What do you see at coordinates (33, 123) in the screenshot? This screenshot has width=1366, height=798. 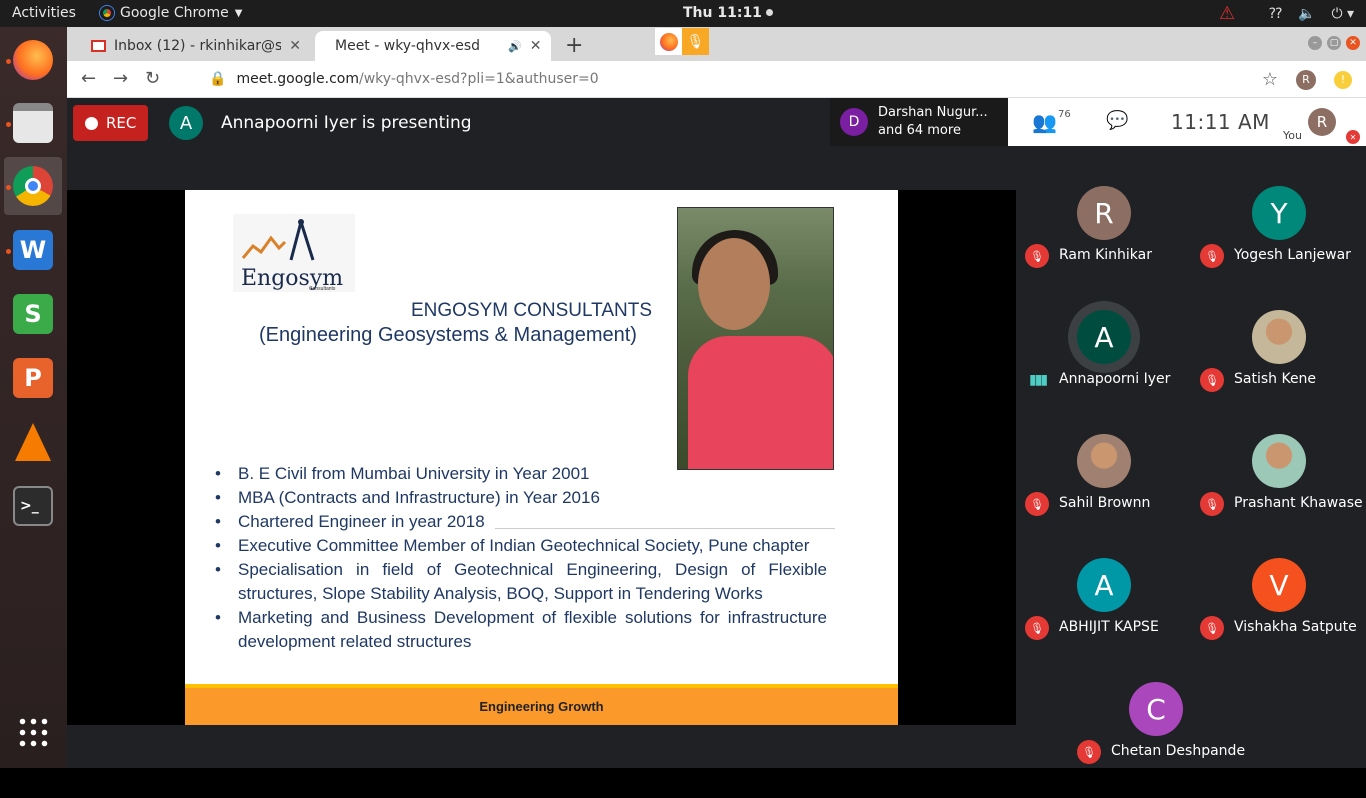 I see `dock-files` at bounding box center [33, 123].